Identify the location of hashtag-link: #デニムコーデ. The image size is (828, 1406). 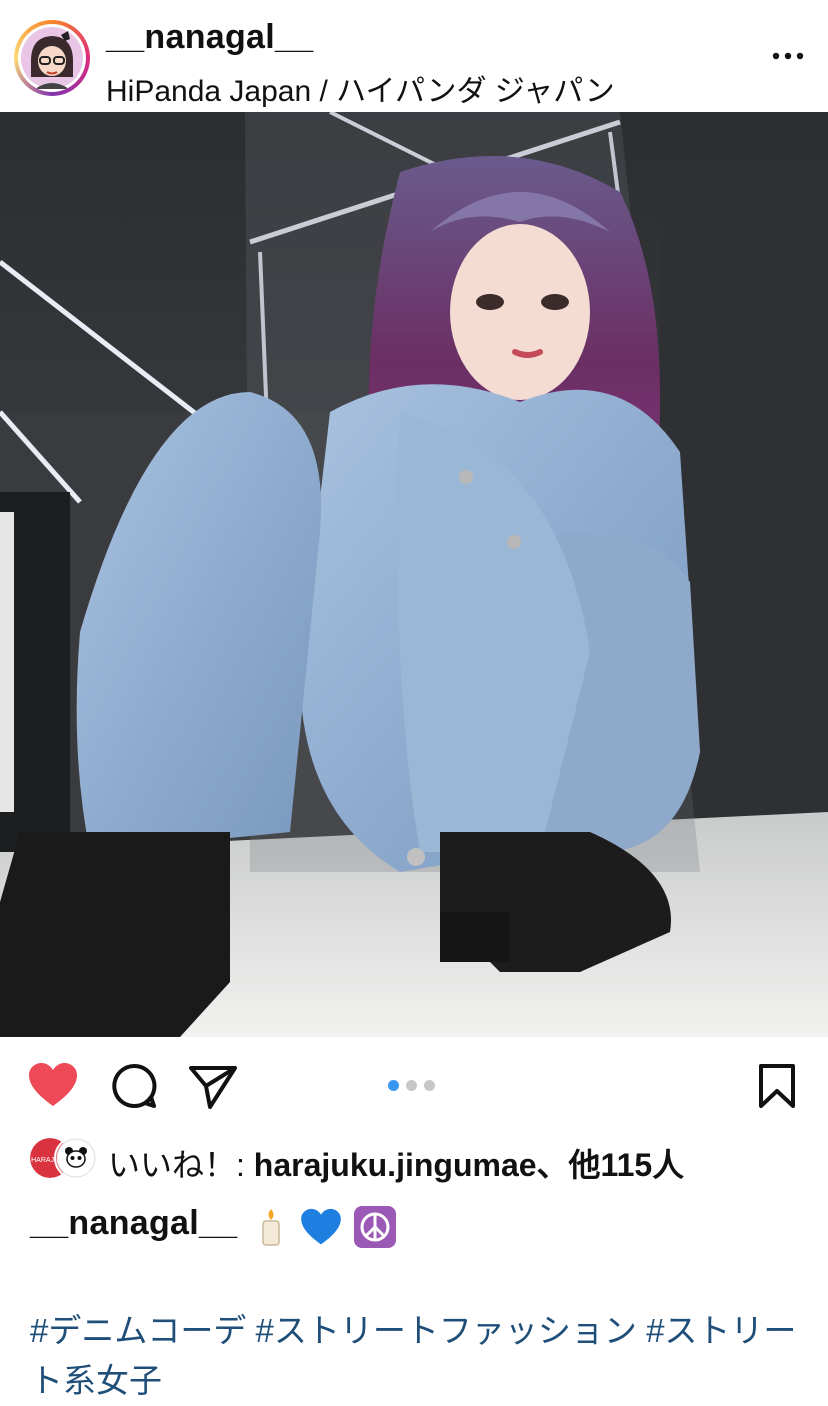
(138, 1330).